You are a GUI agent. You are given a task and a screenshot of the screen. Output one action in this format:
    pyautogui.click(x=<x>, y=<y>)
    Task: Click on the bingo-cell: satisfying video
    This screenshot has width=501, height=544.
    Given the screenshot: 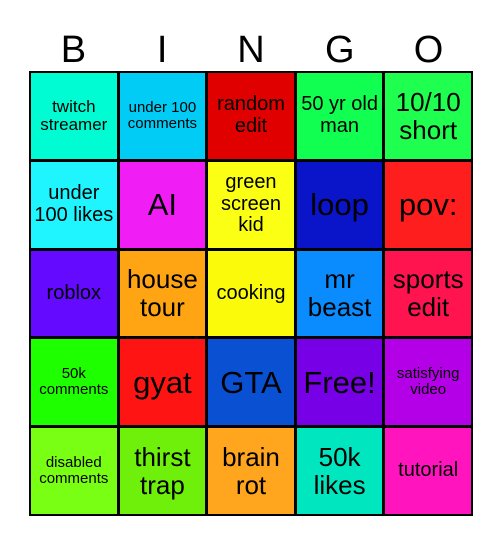 What is the action you would take?
    pyautogui.click(x=428, y=382)
    